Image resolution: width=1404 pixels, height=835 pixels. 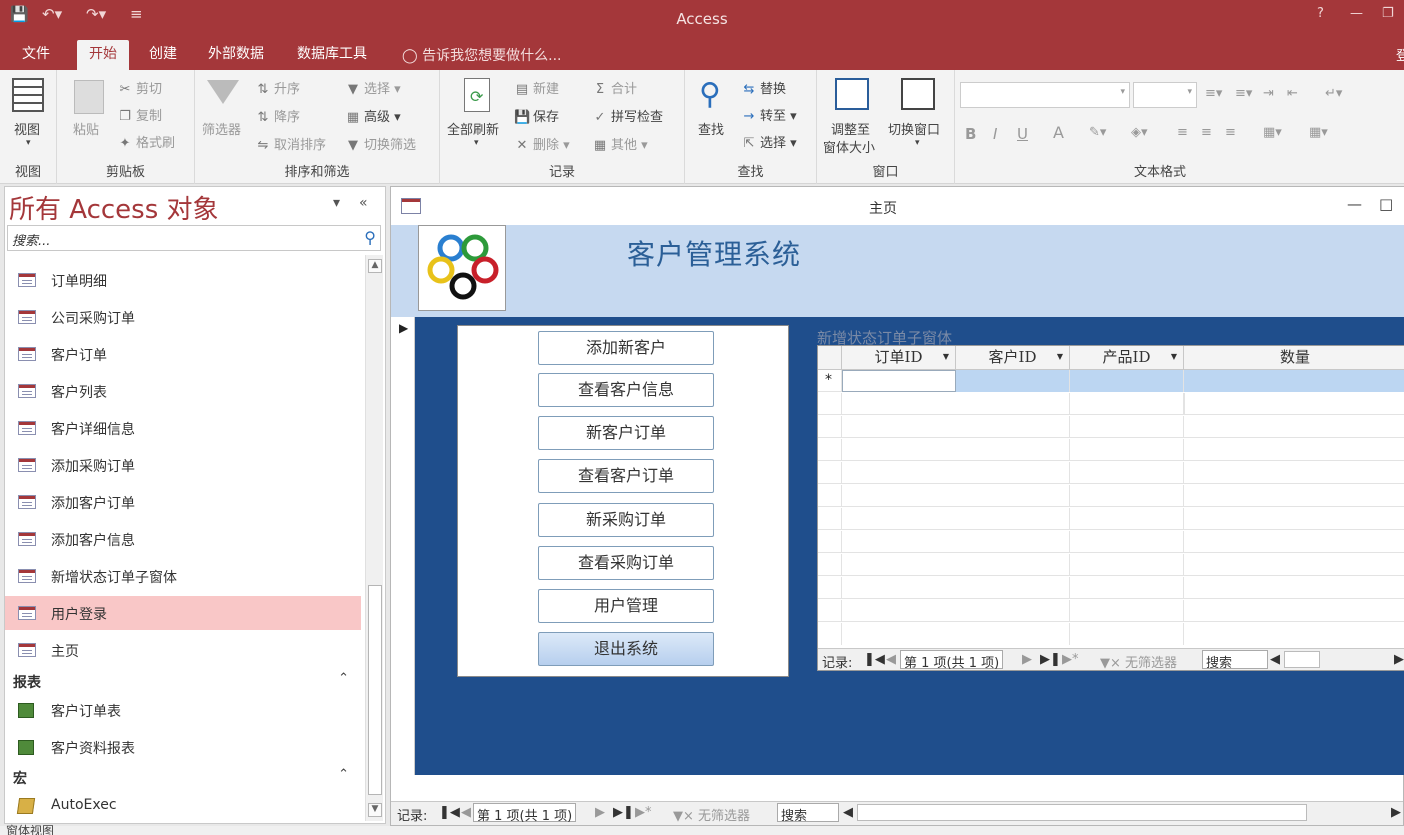 I want to click on goto-button: → 转至 ▾, so click(x=769, y=114).